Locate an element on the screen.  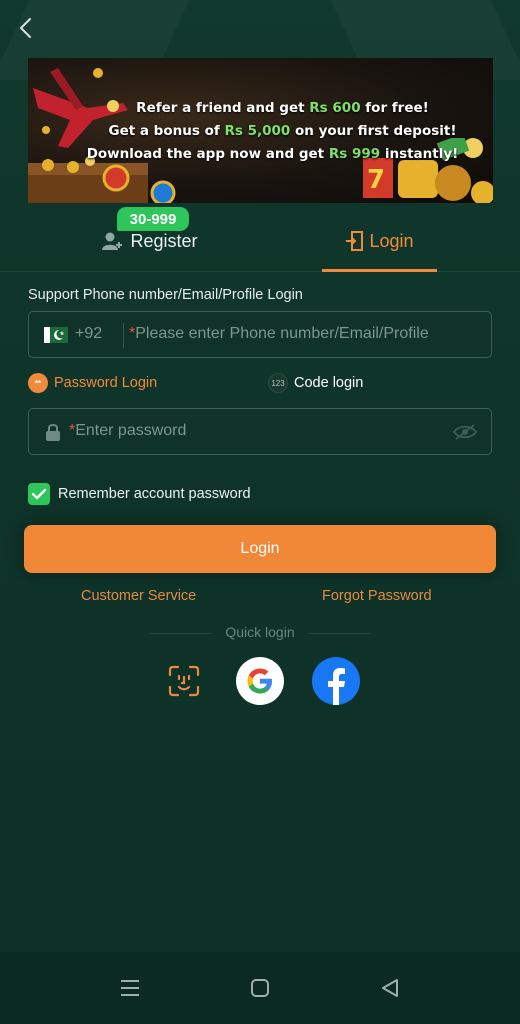
login-section-label: Support Phone number/Email/Profile Login is located at coordinates (165, 295).